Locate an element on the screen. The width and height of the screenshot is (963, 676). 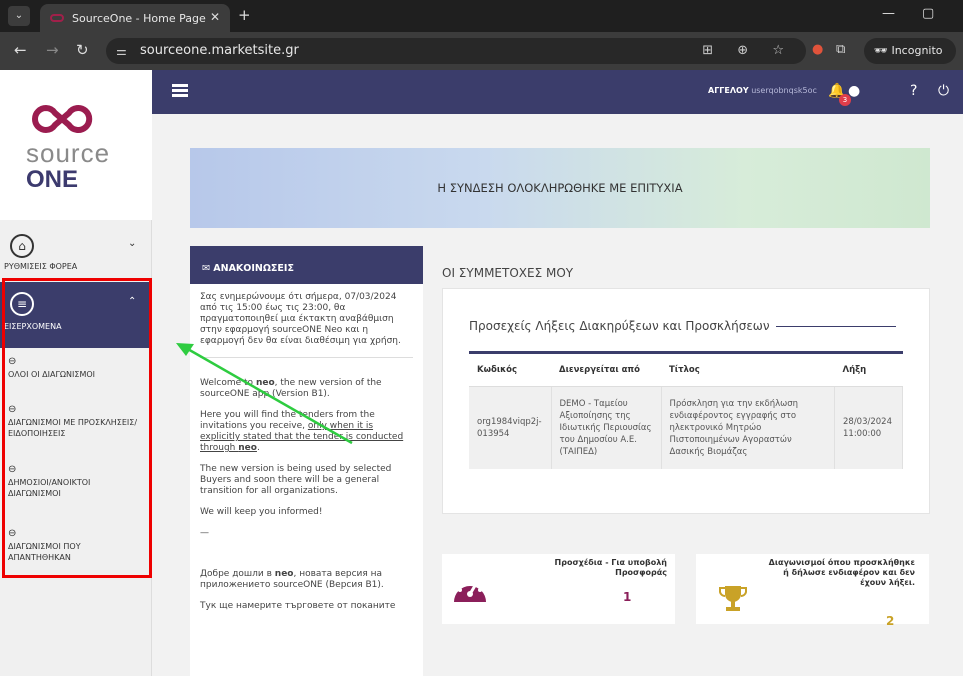
divider is located at coordinates (306, 357).